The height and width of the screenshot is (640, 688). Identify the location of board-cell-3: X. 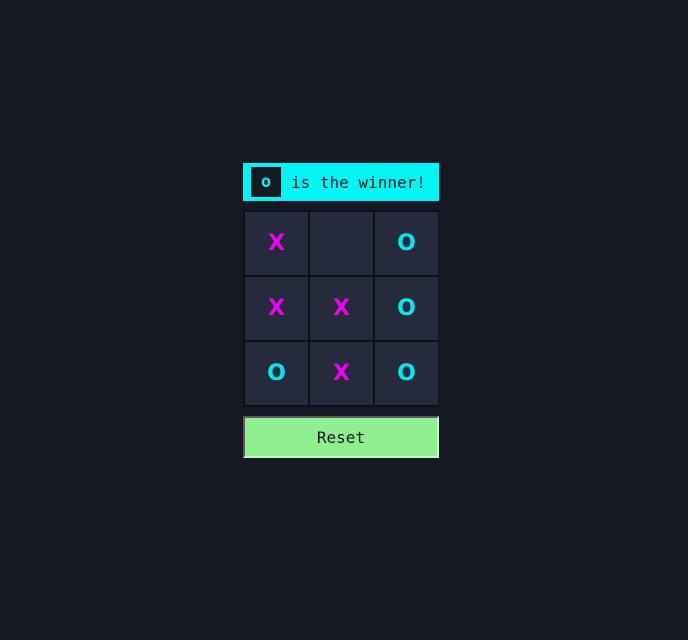
(276, 308).